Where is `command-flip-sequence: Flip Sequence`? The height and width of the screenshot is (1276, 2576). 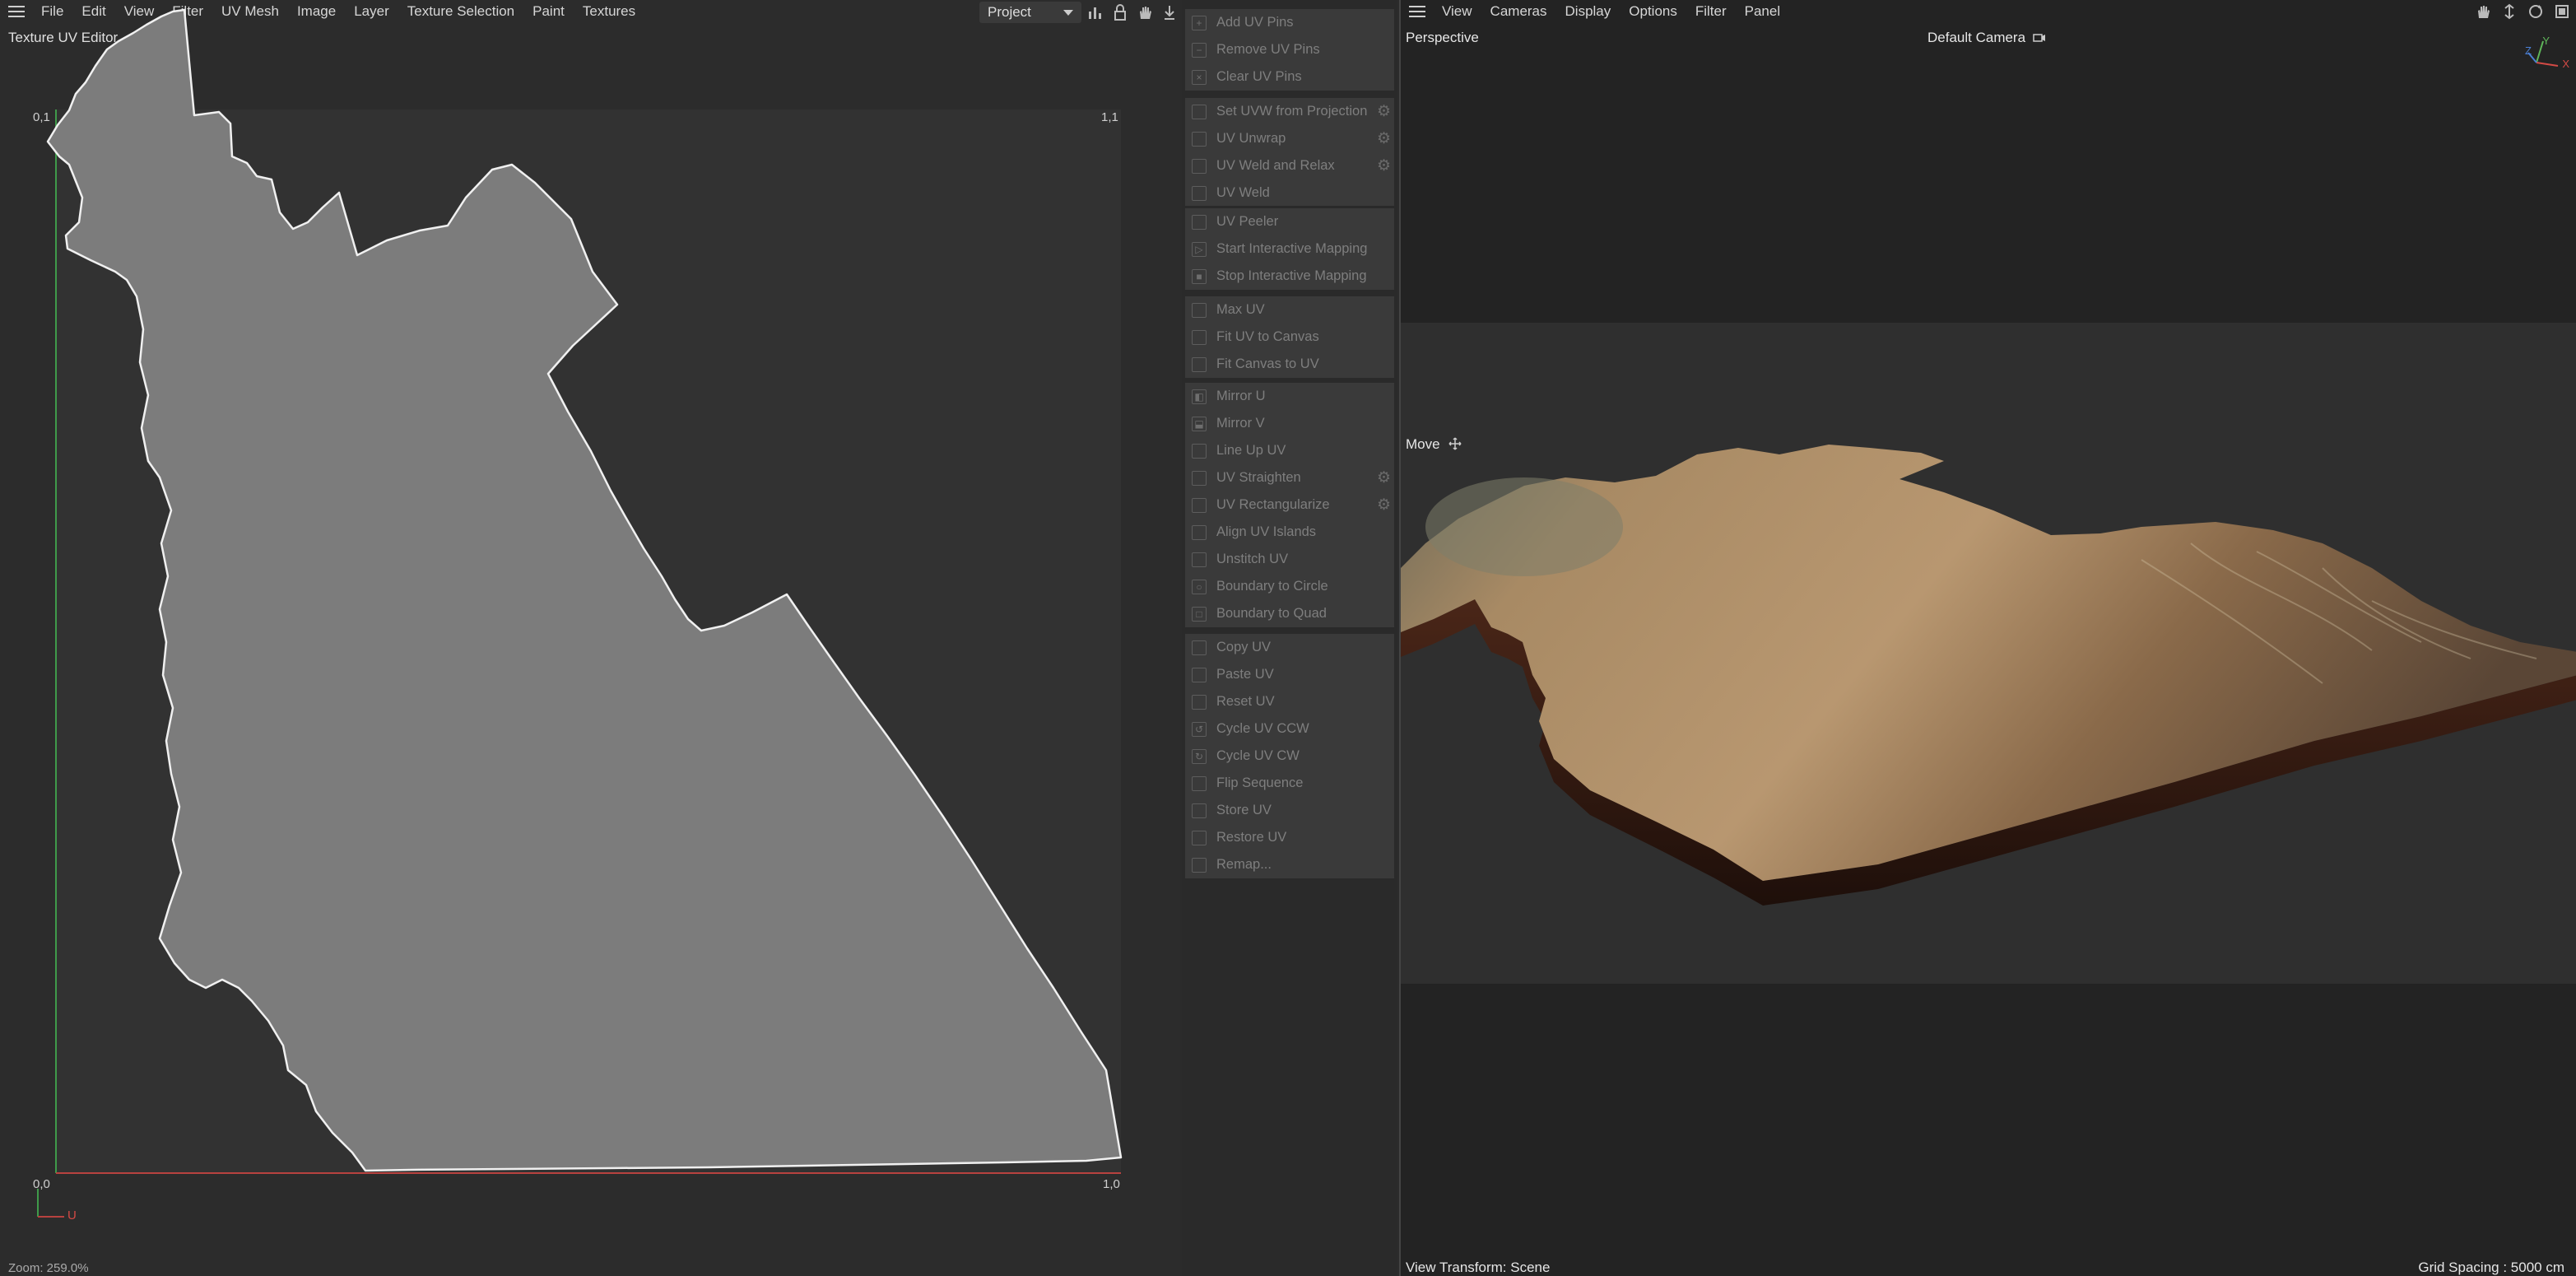
command-flip-sequence: Flip Sequence is located at coordinates (1289, 783).